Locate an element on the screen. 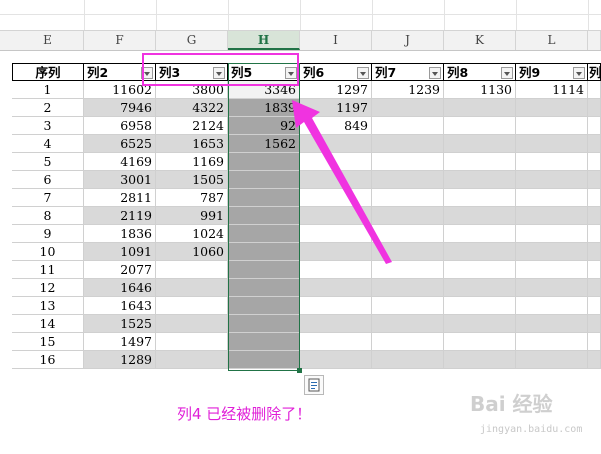  table-cell: 2811 is located at coordinates (120, 198).